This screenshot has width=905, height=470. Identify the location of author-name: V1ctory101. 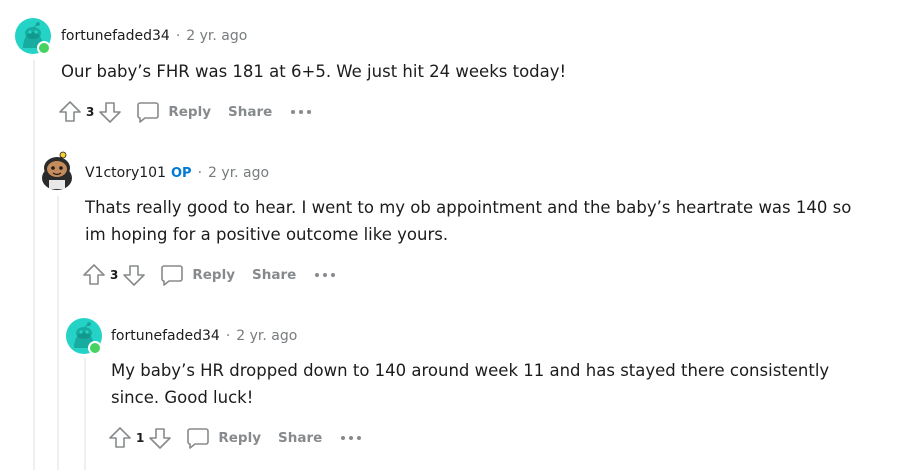
(125, 173).